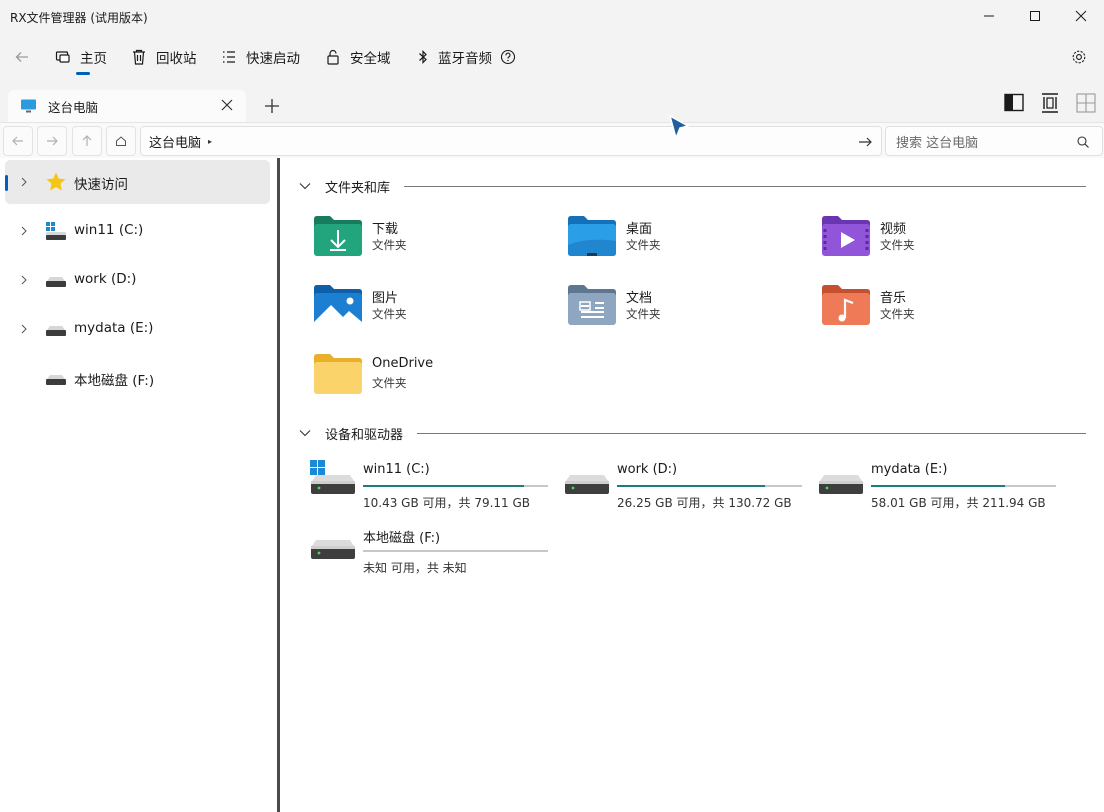 This screenshot has width=1104, height=812. What do you see at coordinates (941, 243) in the screenshot?
I see `folder-videos: 视频 文件夹` at bounding box center [941, 243].